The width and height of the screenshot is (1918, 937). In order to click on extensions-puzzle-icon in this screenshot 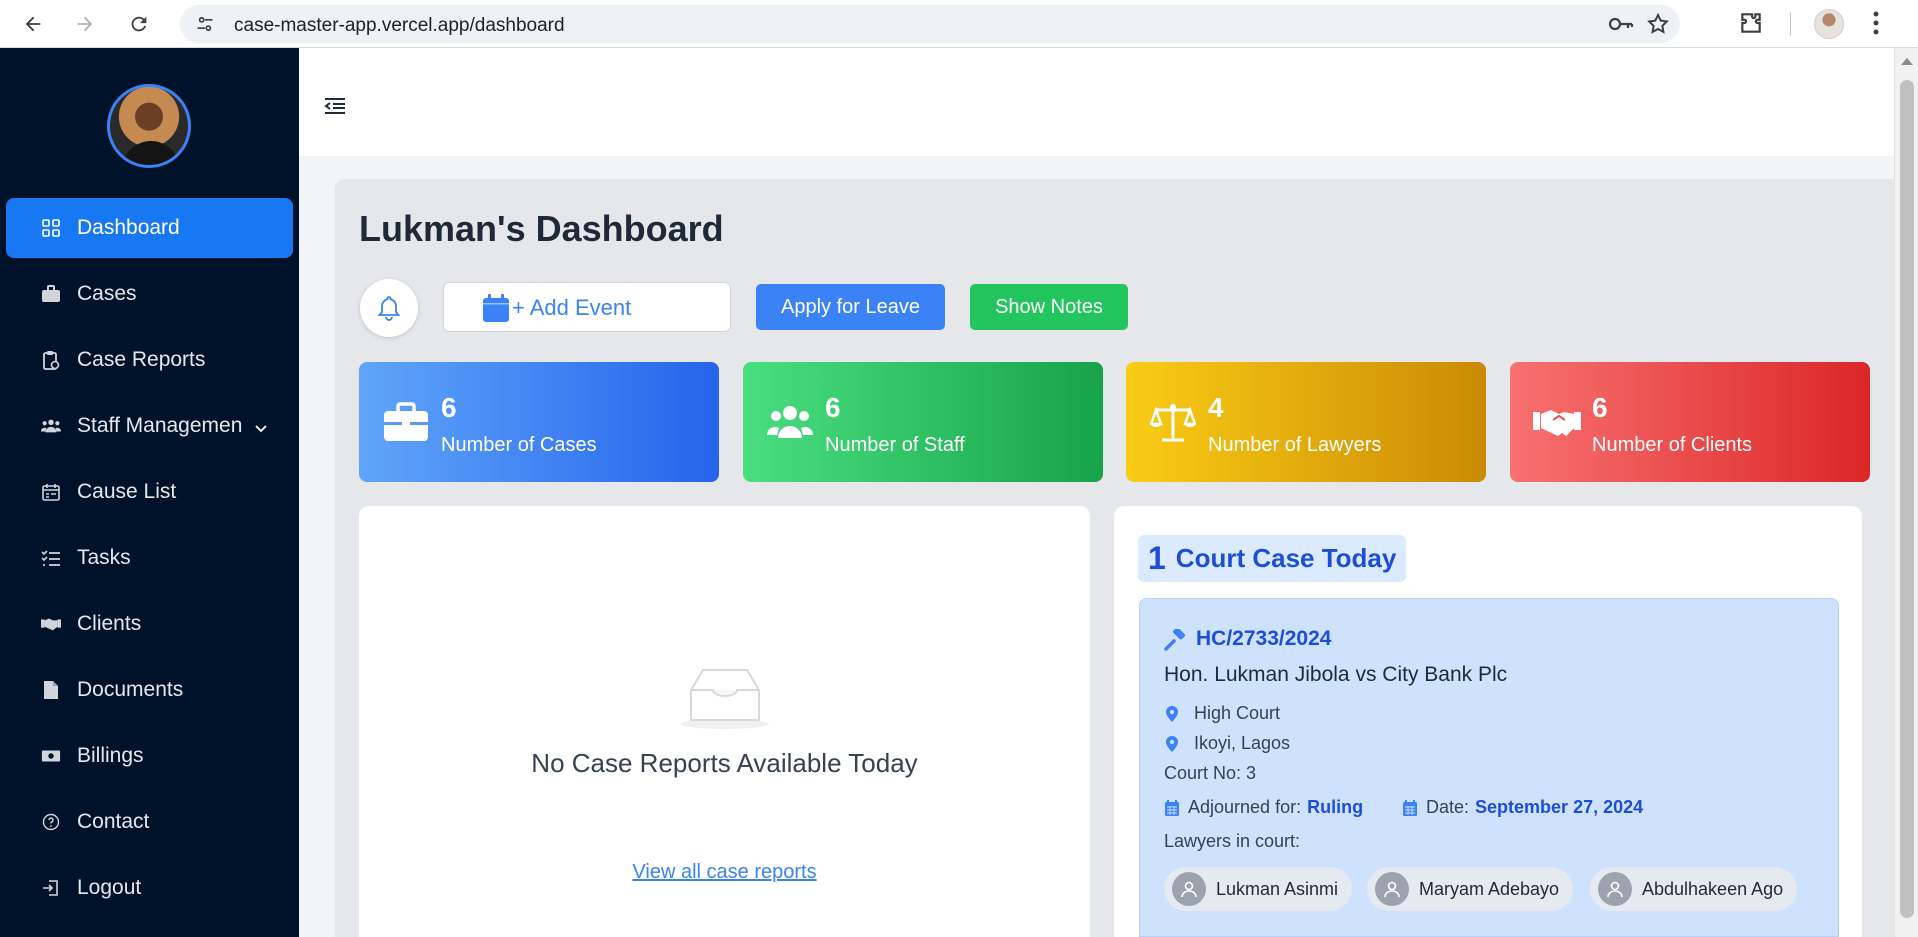, I will do `click(1751, 25)`.